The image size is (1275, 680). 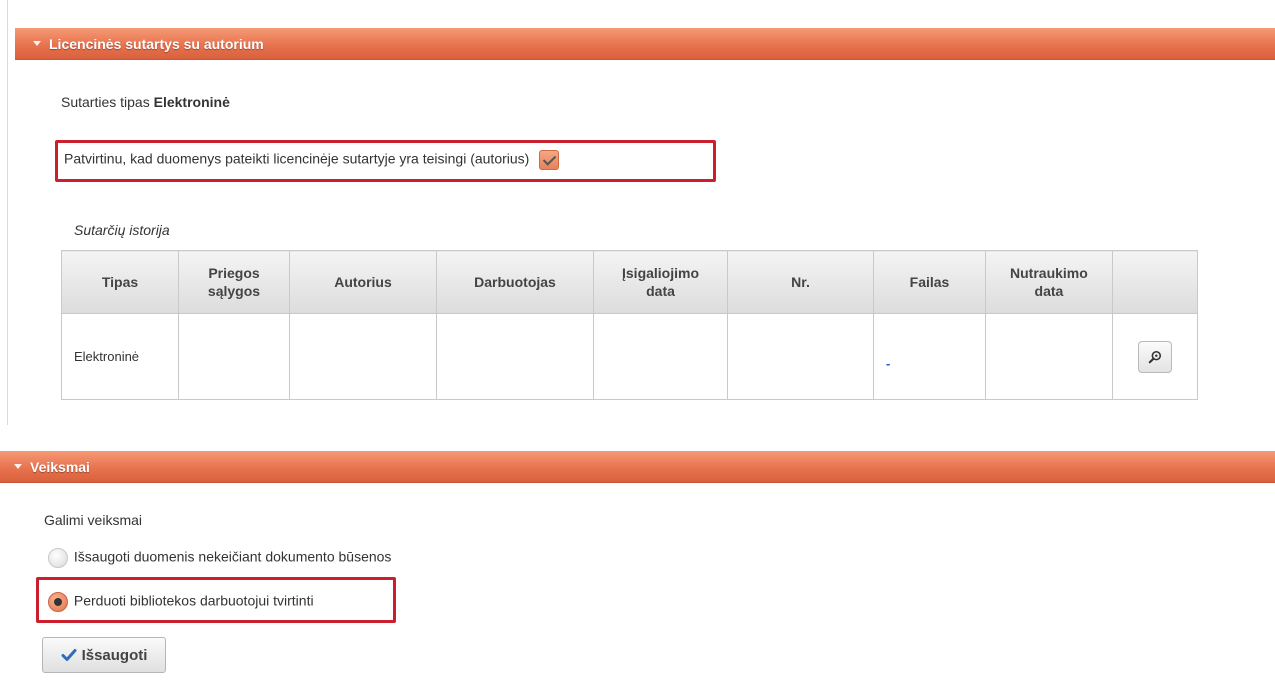 I want to click on col-header-actions, so click(x=1154, y=282).